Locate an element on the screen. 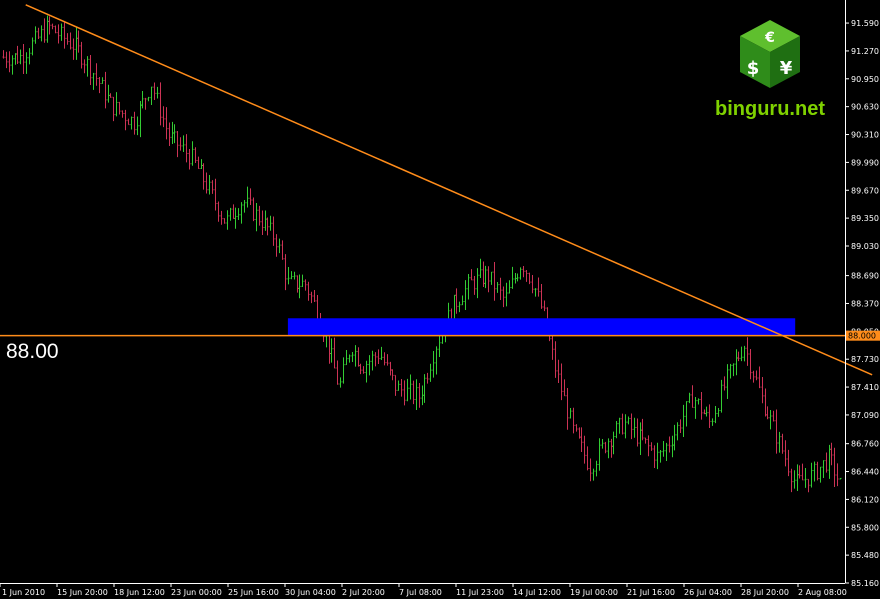 Image resolution: width=880 pixels, height=599 pixels. y-tick-label: 89.030 is located at coordinates (865, 246).